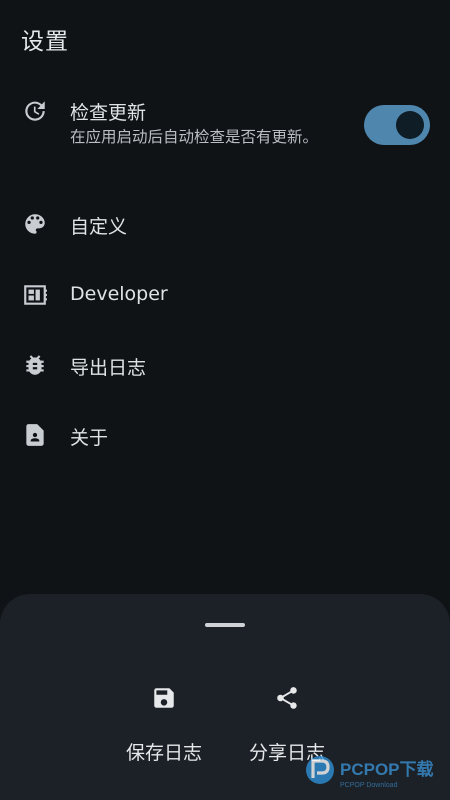 The width and height of the screenshot is (450, 800). Describe the element at coordinates (119, 294) in the screenshot. I see `settings-item-label: Developer` at that location.